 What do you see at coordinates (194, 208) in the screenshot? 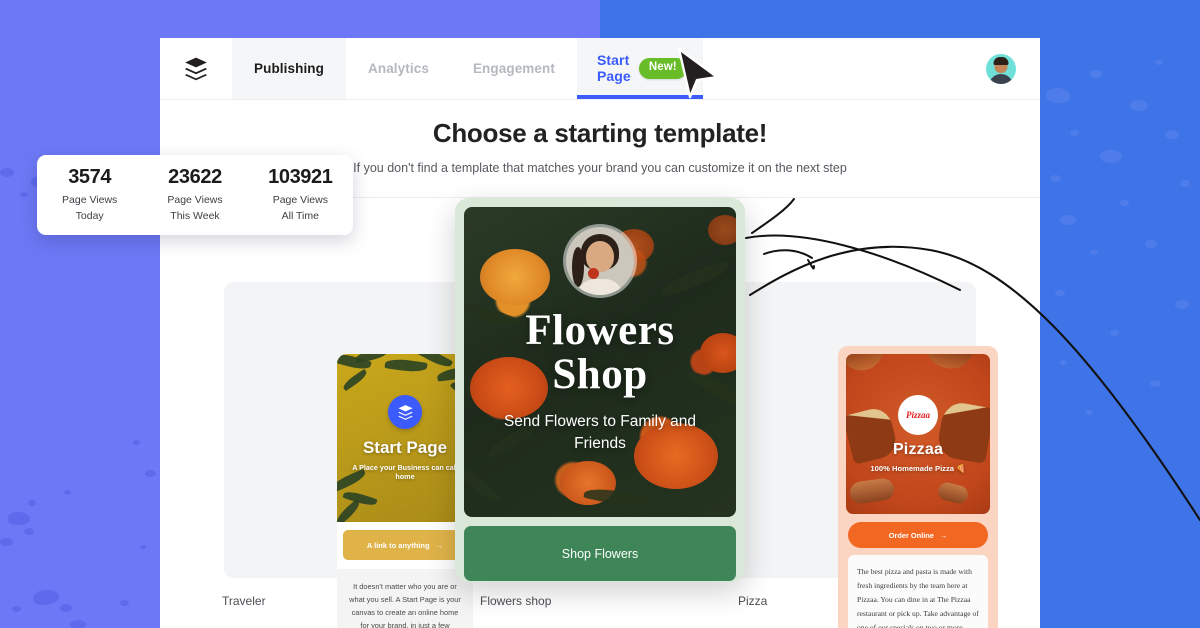
I see `stat-this-week-label: Page Views This Week` at bounding box center [194, 208].